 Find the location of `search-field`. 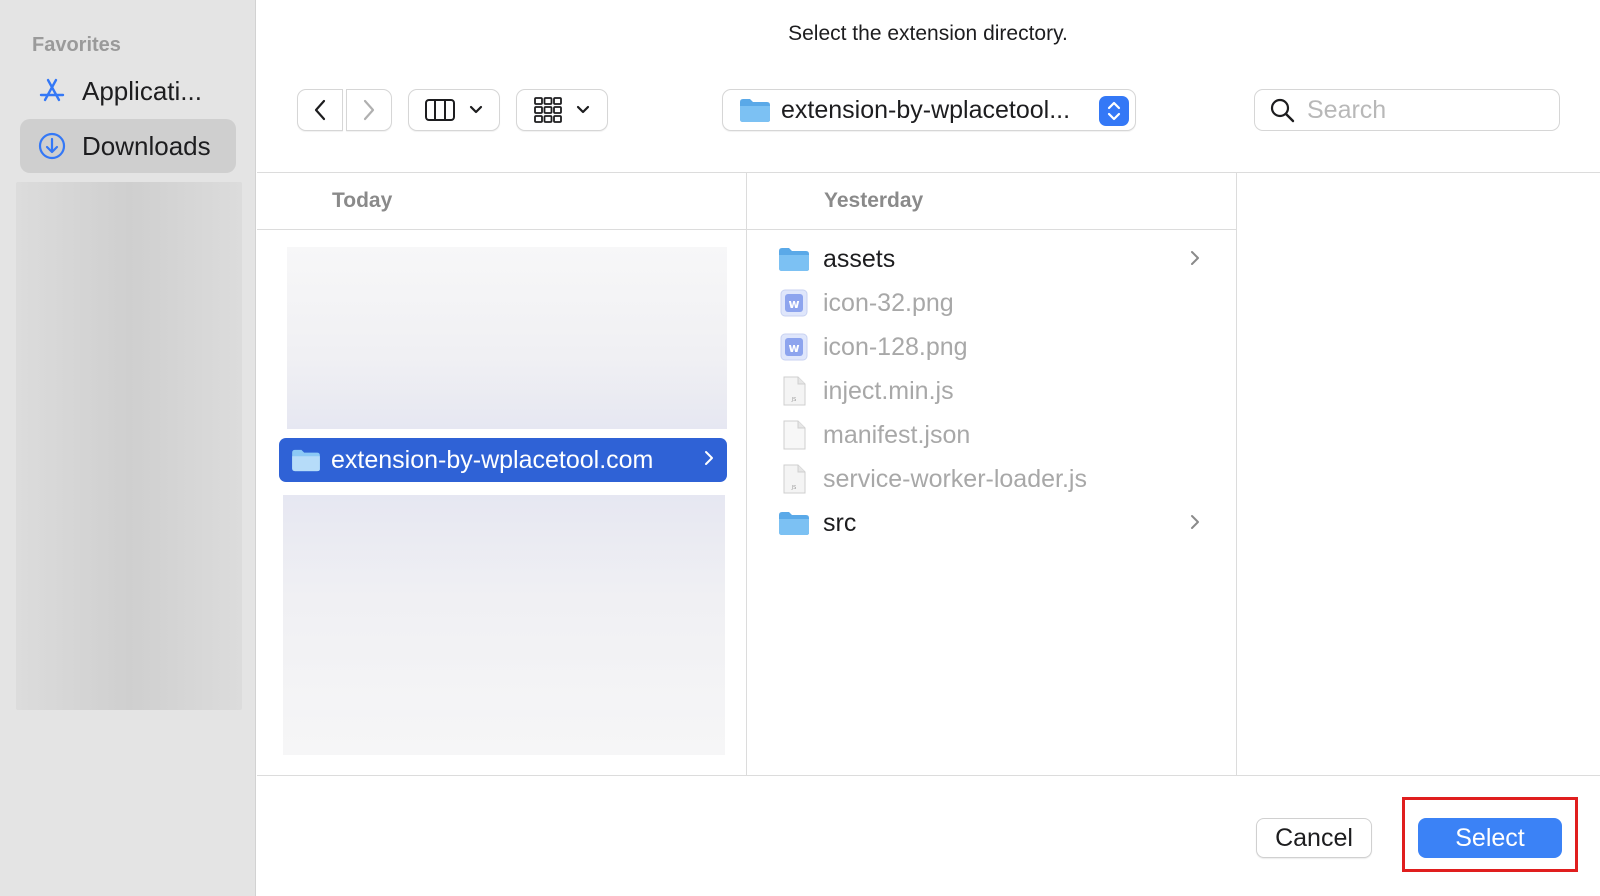

search-field is located at coordinates (1407, 110).